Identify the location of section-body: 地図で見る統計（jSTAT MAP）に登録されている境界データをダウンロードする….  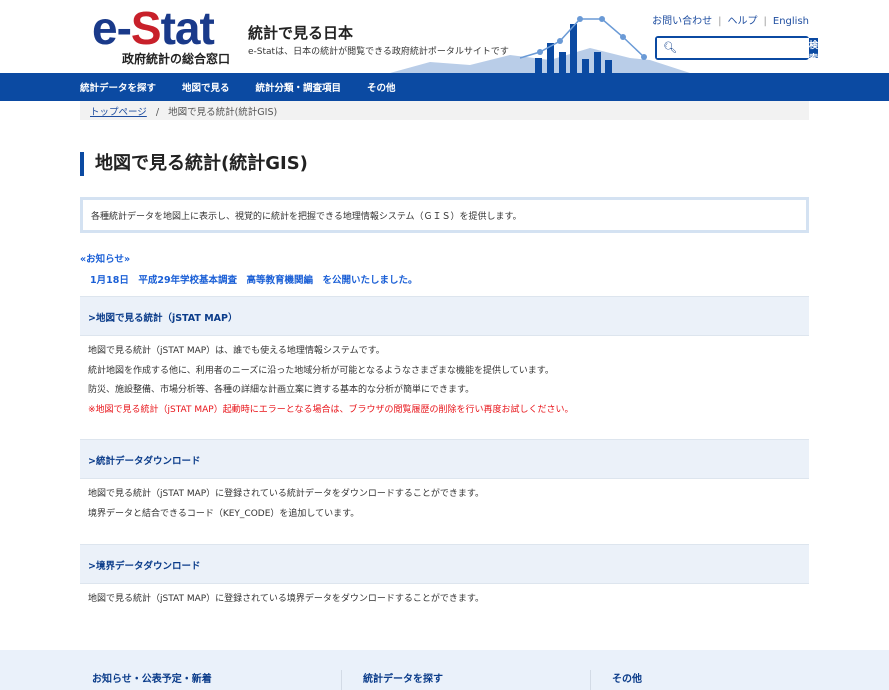
(444, 600).